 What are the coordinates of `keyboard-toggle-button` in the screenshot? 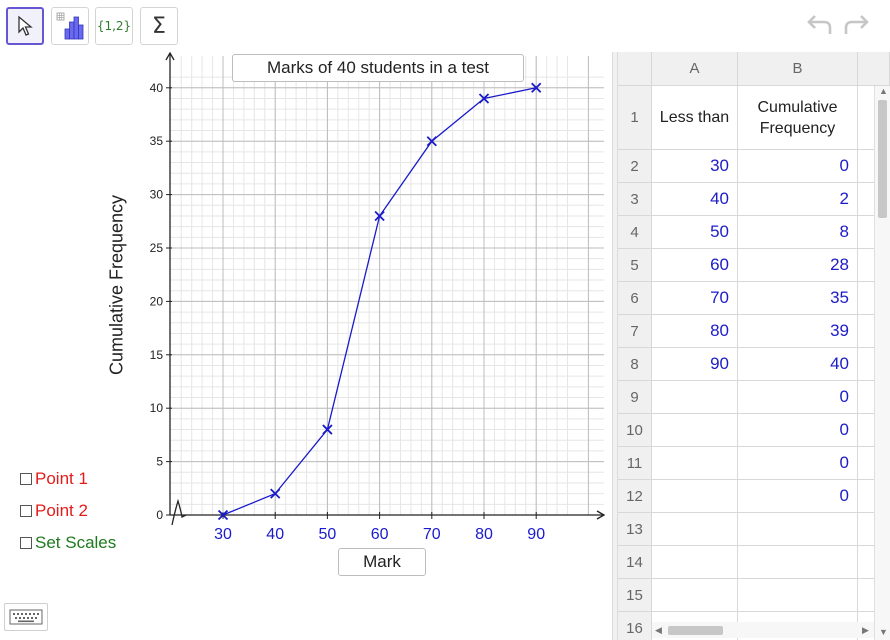 It's located at (26, 617).